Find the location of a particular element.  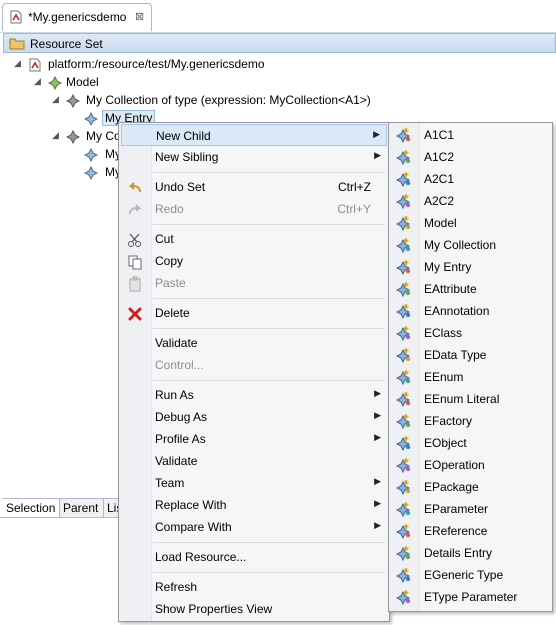

viewer-header: Resource Set is located at coordinates (279, 43).